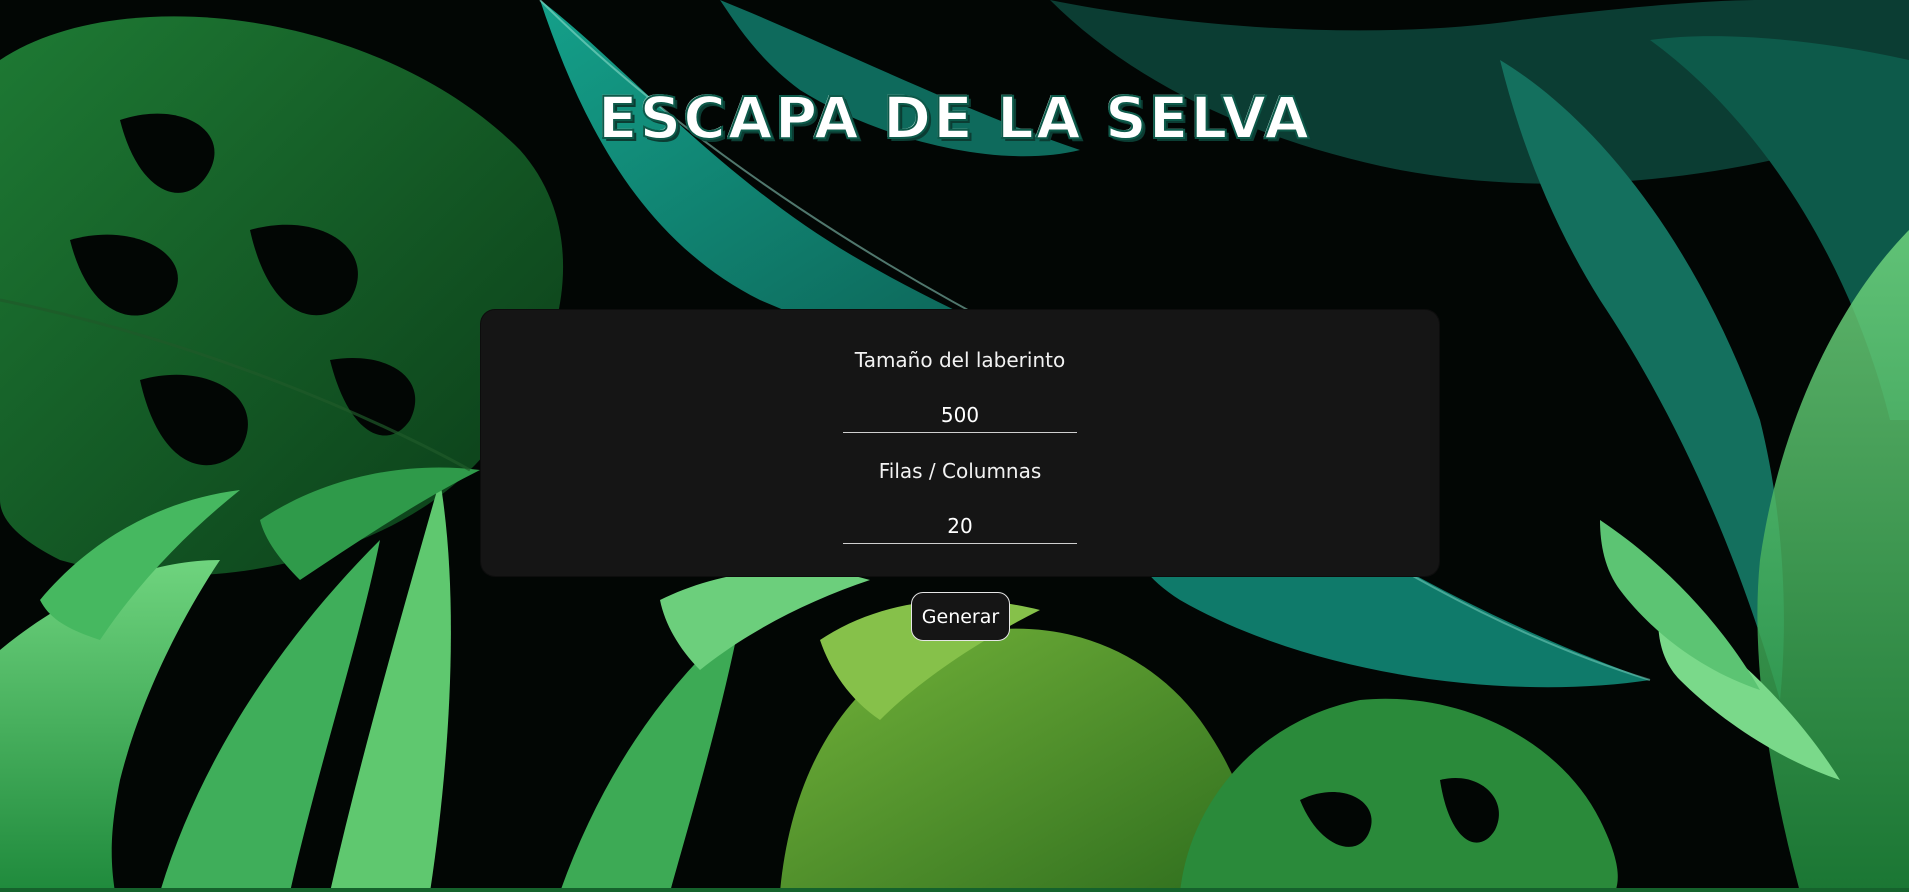 This screenshot has height=892, width=1909. What do you see at coordinates (960, 616) in the screenshot?
I see `generate-button: Generar` at bounding box center [960, 616].